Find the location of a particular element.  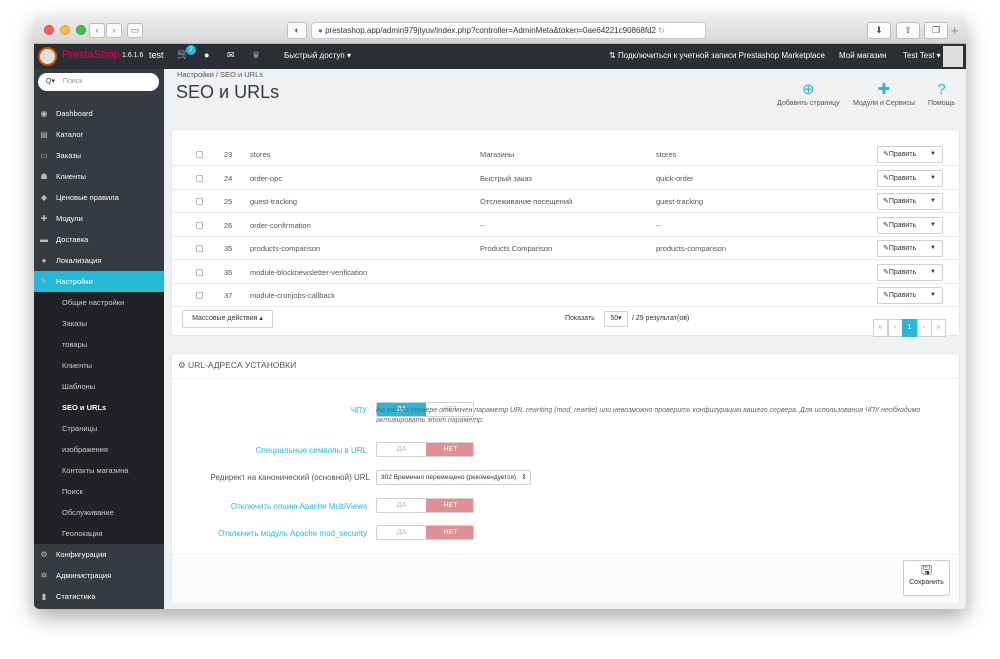

my-shop-link: Мой магазин is located at coordinates (863, 55).